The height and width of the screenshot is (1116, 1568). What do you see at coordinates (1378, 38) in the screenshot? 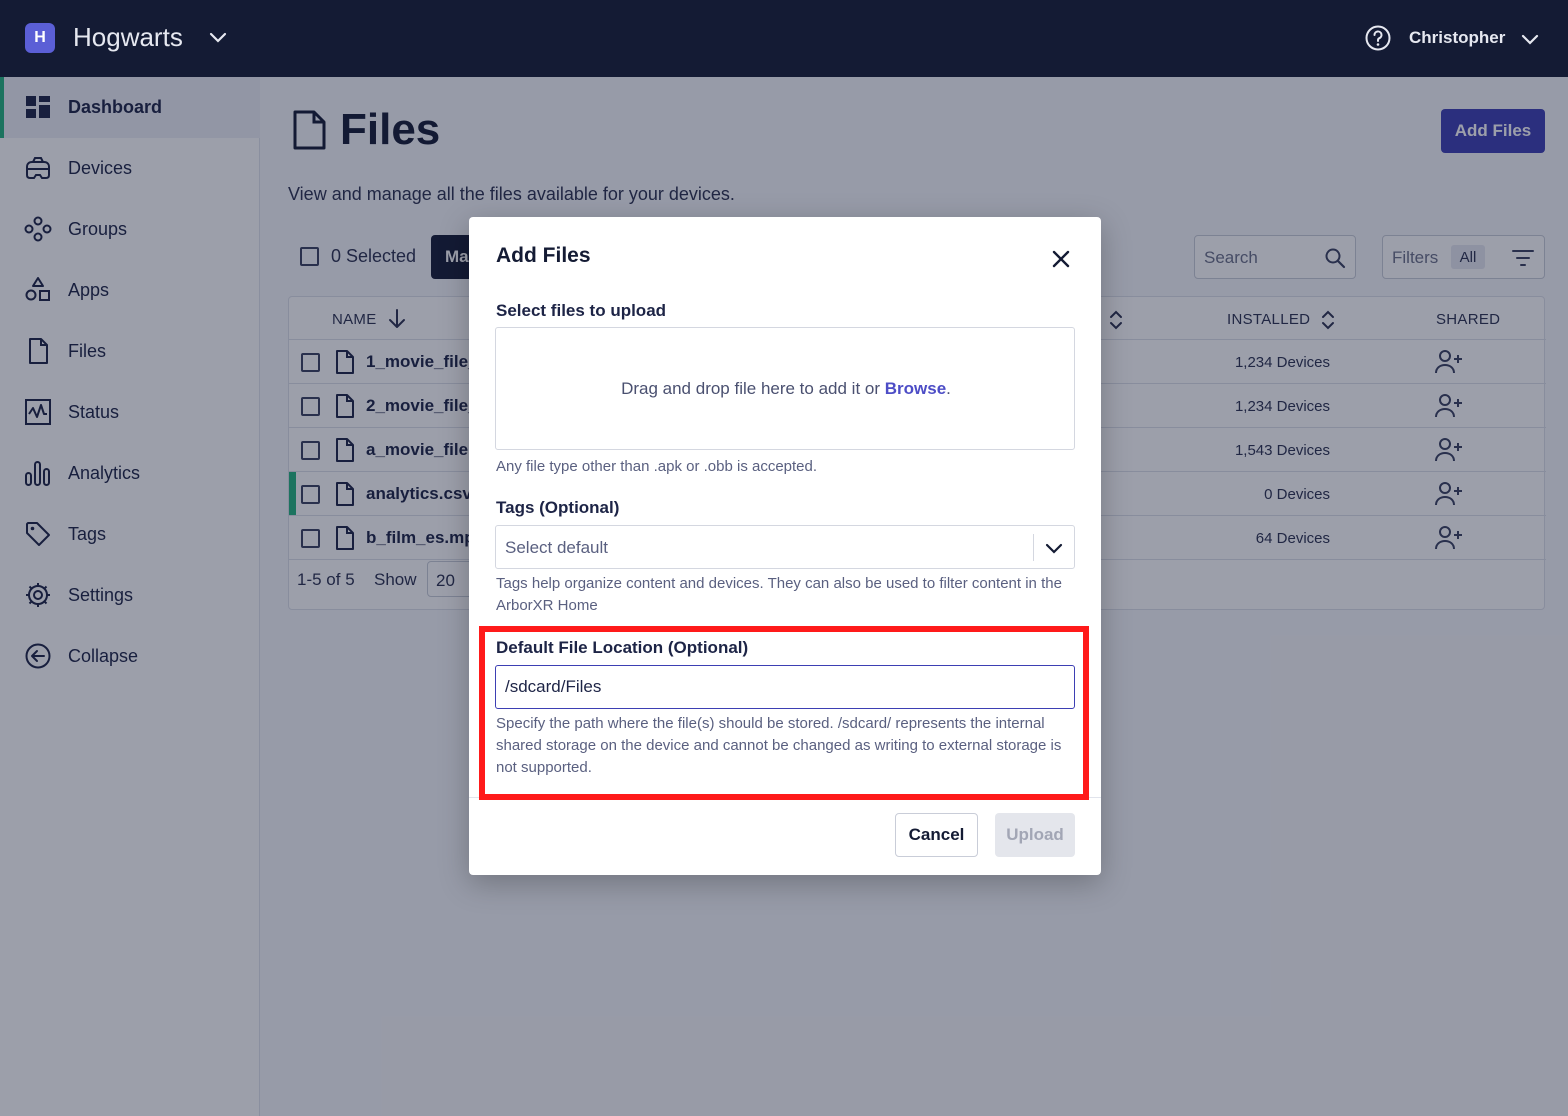
I see `help-icon` at bounding box center [1378, 38].